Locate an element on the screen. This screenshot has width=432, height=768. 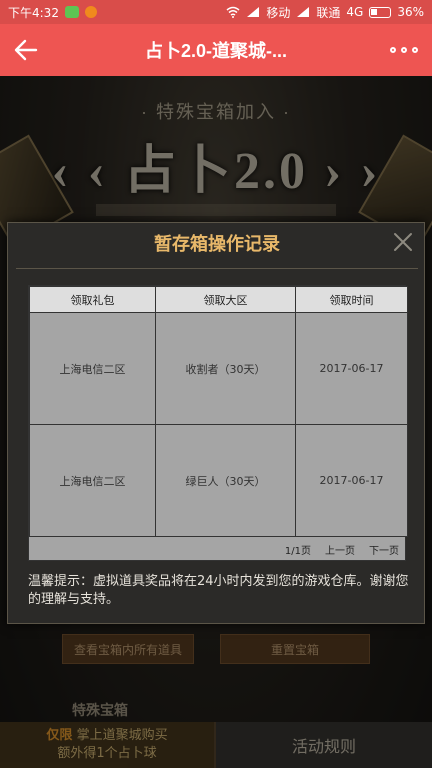
battery-icon is located at coordinates (380, 12).